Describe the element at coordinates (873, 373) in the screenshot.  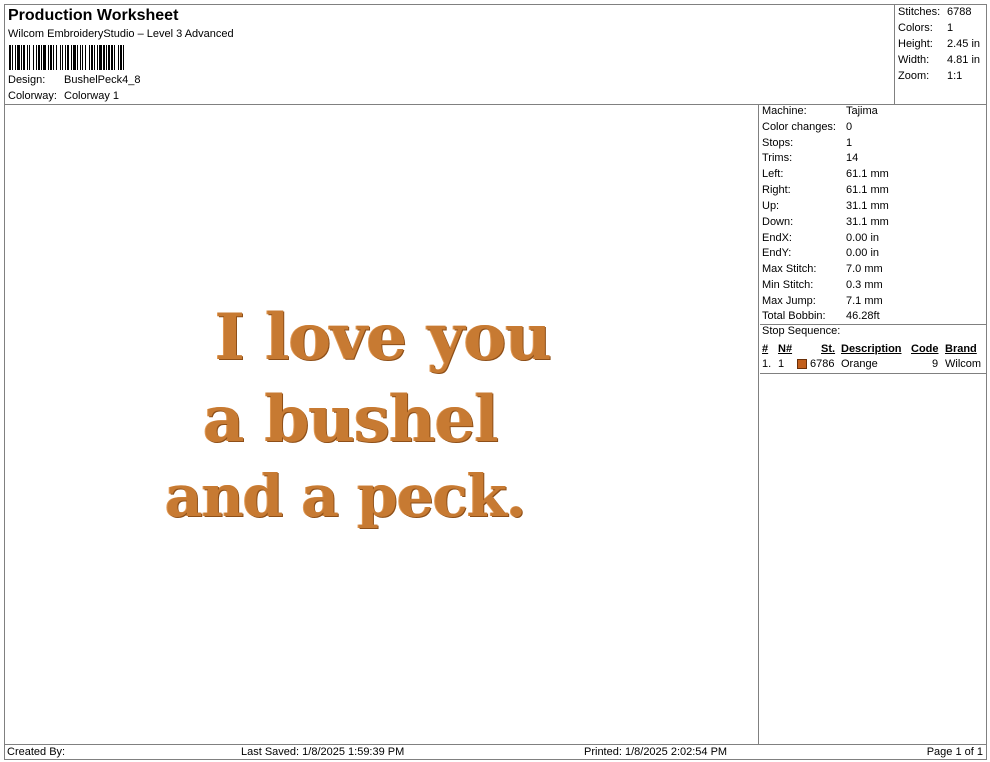
I see `divider` at that location.